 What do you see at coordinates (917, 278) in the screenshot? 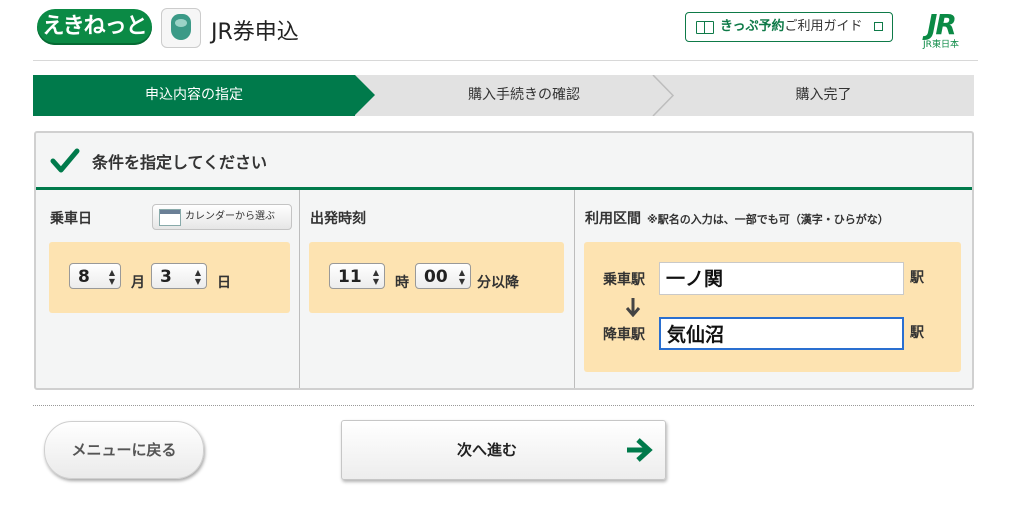
I see `board-station-suffix: 駅` at bounding box center [917, 278].